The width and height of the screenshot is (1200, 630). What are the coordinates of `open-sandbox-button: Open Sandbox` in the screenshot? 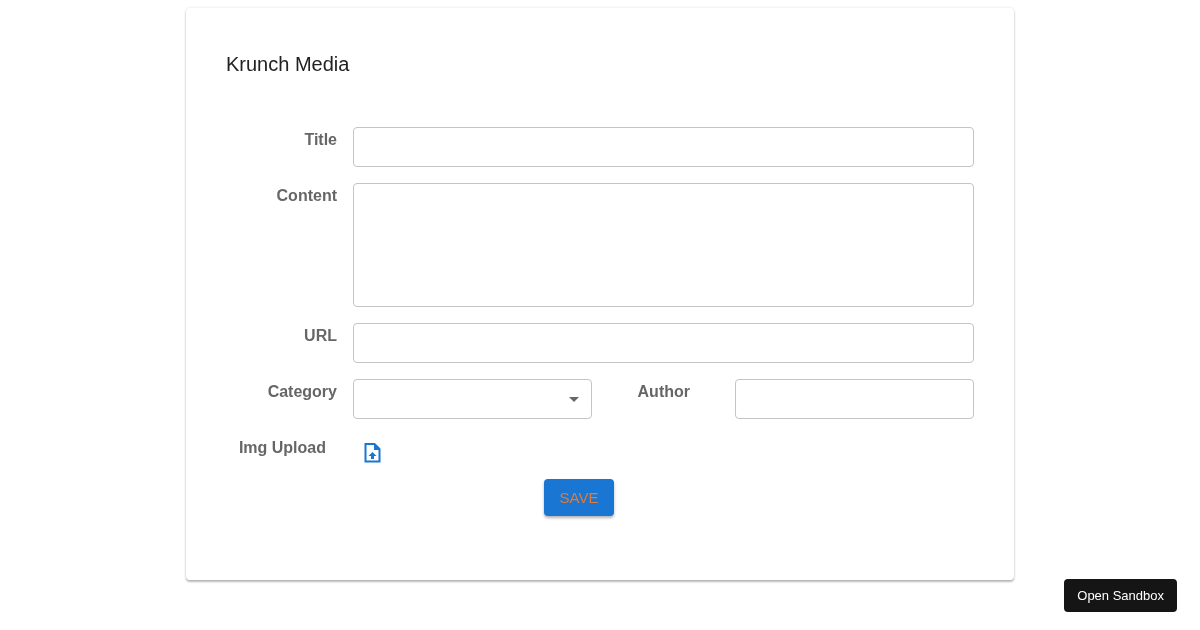 It's located at (1120, 595).